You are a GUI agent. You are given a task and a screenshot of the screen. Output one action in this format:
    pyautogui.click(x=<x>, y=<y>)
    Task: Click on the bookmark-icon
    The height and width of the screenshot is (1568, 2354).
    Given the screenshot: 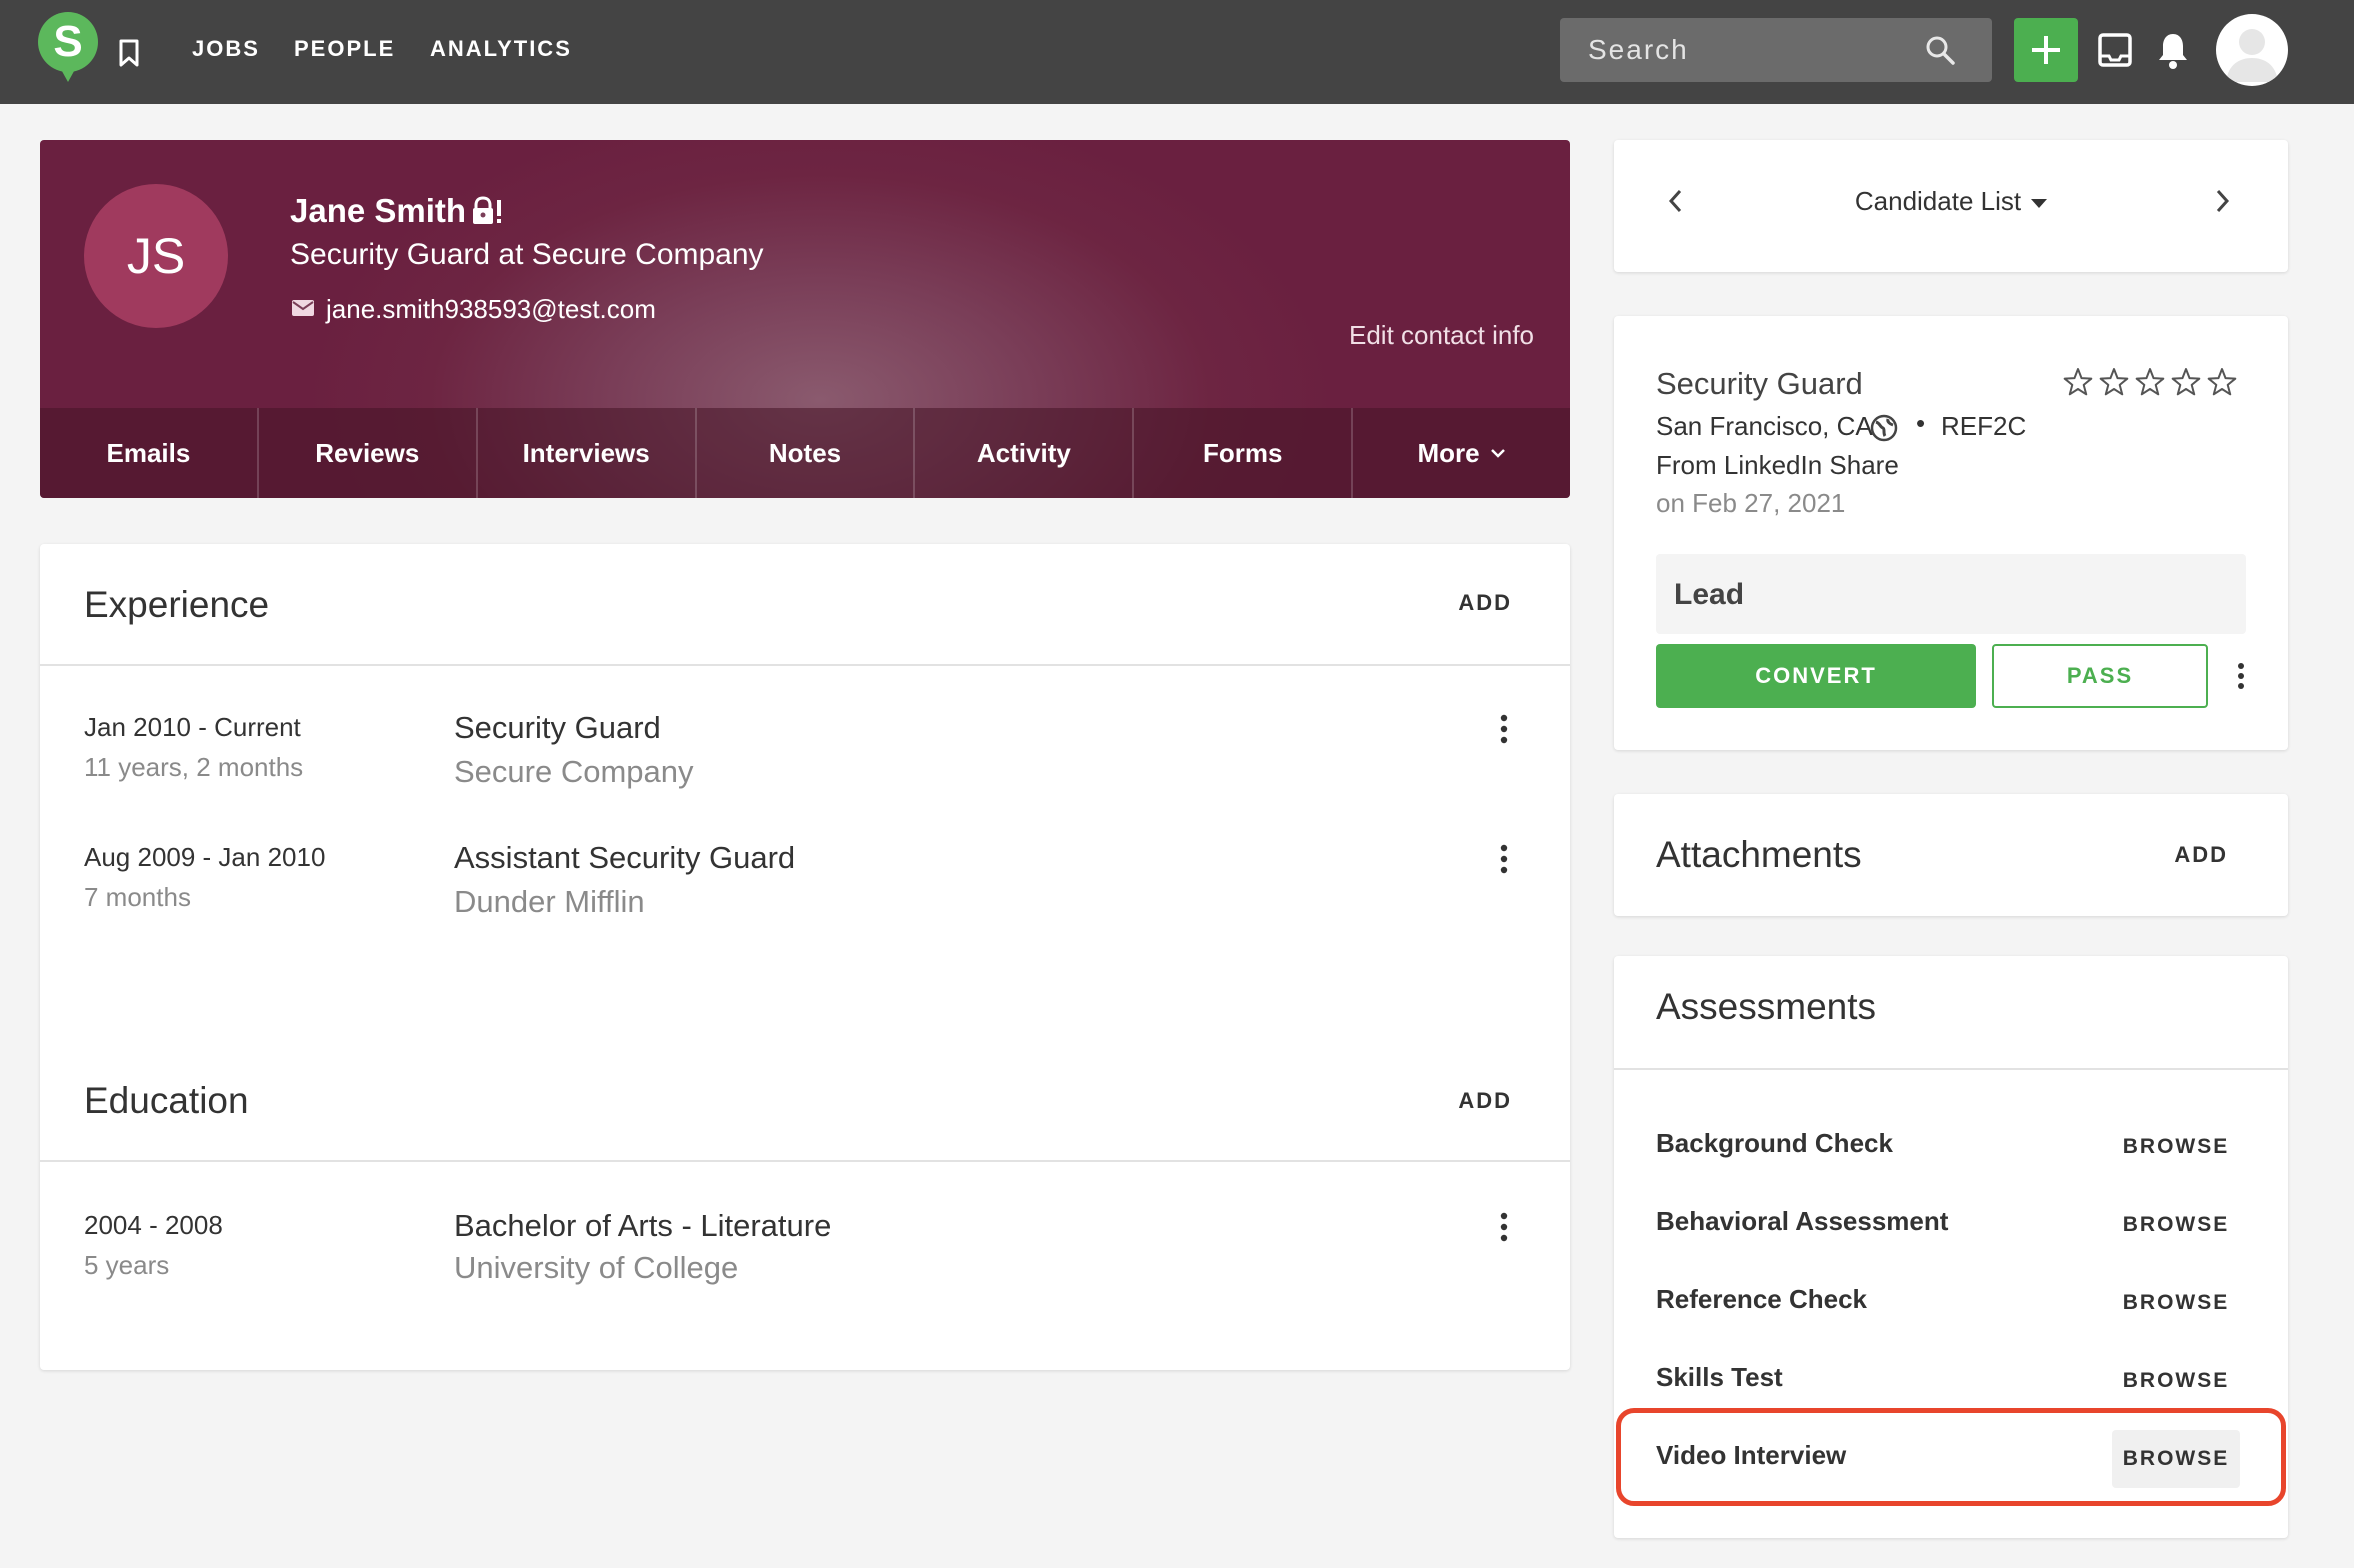 What is the action you would take?
    pyautogui.click(x=129, y=53)
    